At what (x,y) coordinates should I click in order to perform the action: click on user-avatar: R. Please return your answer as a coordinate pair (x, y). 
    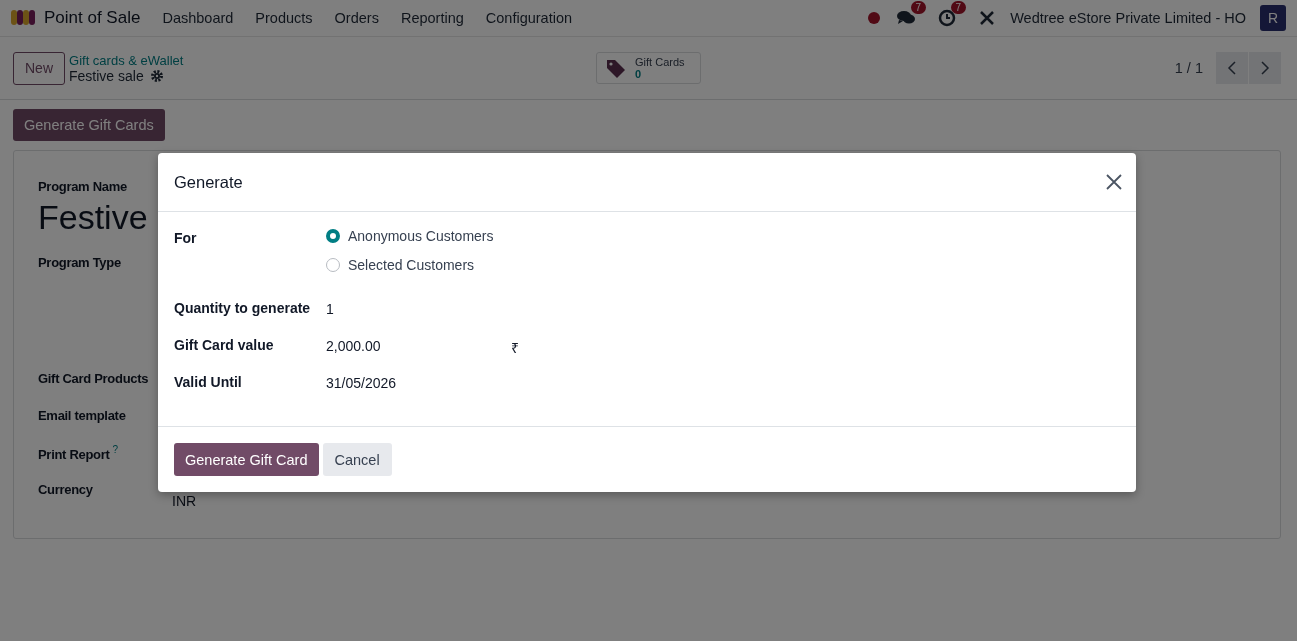
    Looking at the image, I should click on (1273, 18).